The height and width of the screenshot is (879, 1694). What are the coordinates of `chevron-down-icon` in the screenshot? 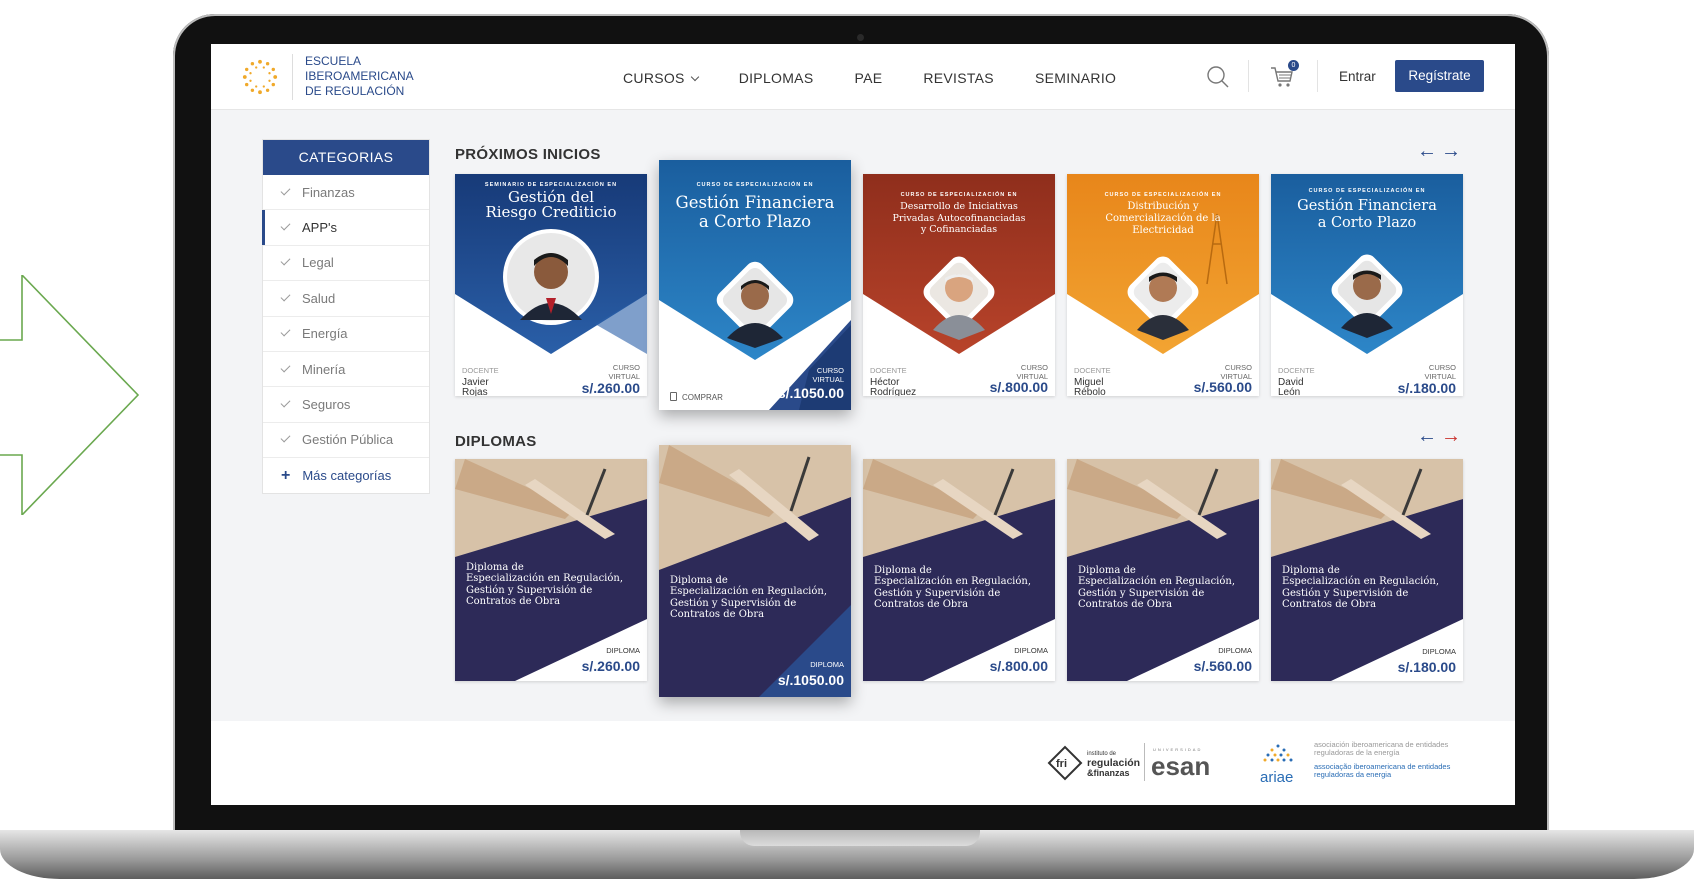 It's located at (694, 77).